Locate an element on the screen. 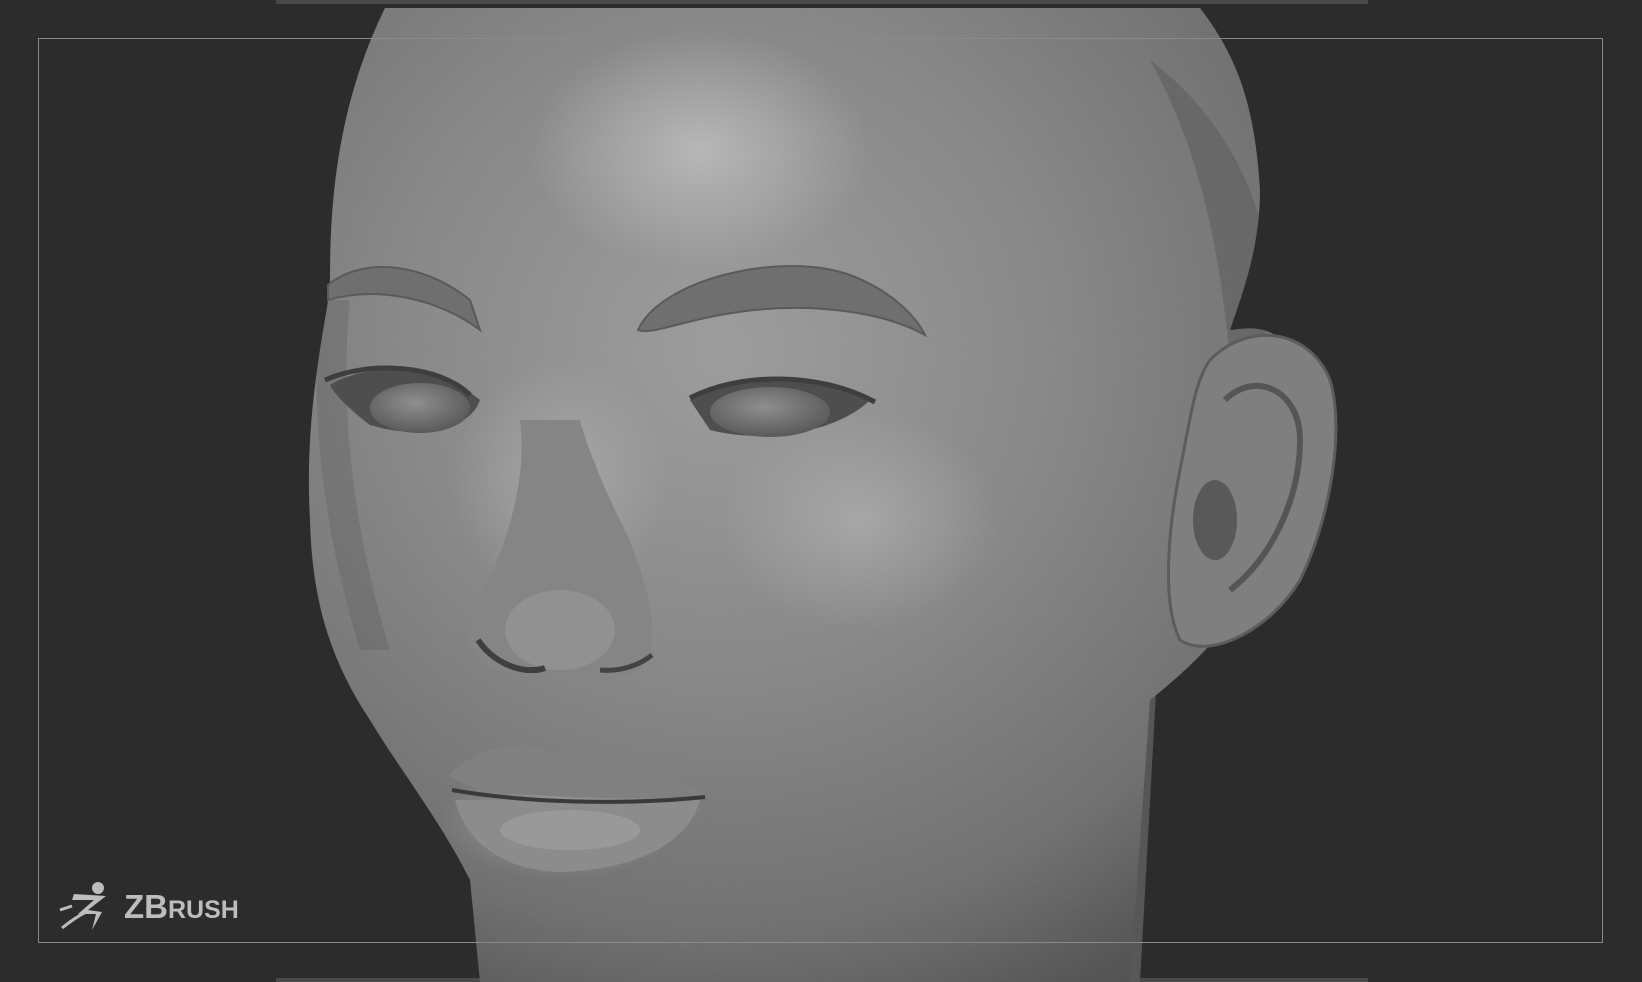 The image size is (1642, 982). zbrush-runner-icon is located at coordinates (82, 906).